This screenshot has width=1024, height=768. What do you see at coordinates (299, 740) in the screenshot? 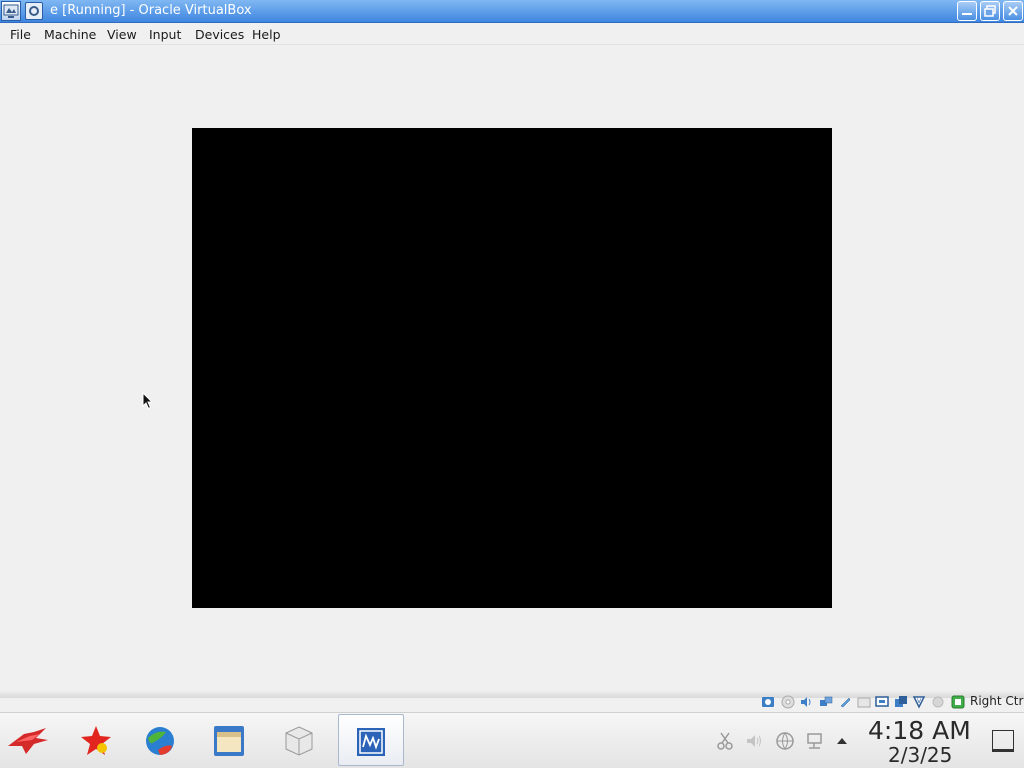
I see `package-box-icon` at bounding box center [299, 740].